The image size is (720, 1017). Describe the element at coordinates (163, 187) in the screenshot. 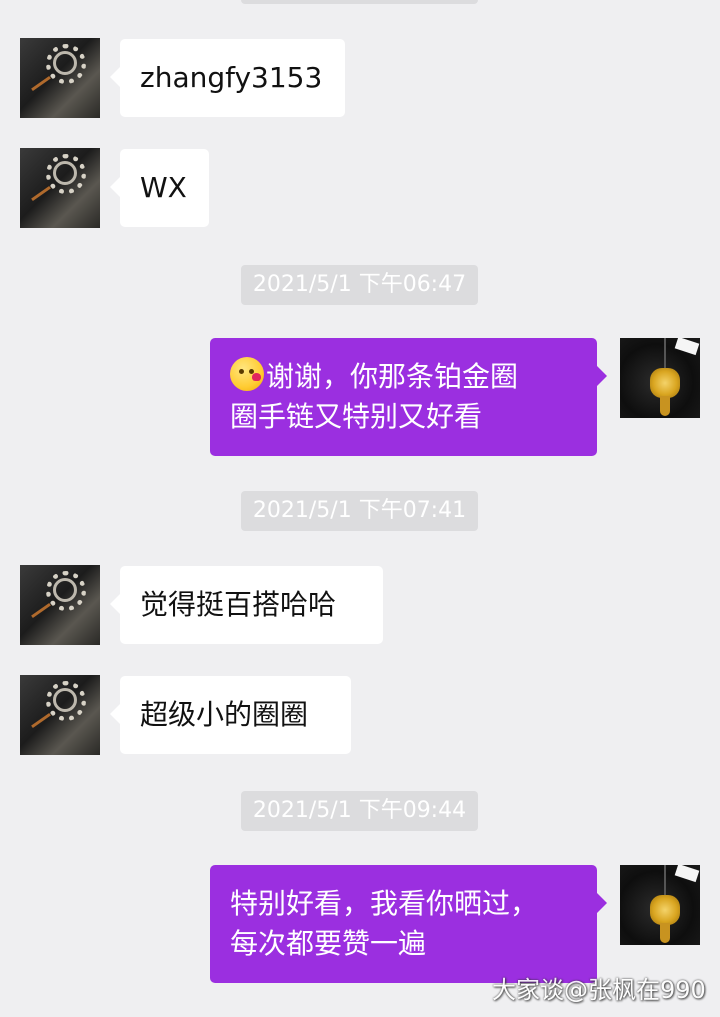

I see `message-text: WX` at that location.